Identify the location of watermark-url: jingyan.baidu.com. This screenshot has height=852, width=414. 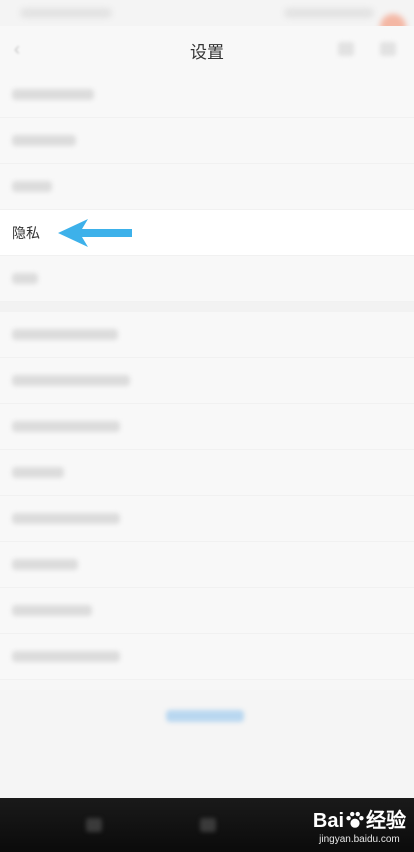
(359, 839).